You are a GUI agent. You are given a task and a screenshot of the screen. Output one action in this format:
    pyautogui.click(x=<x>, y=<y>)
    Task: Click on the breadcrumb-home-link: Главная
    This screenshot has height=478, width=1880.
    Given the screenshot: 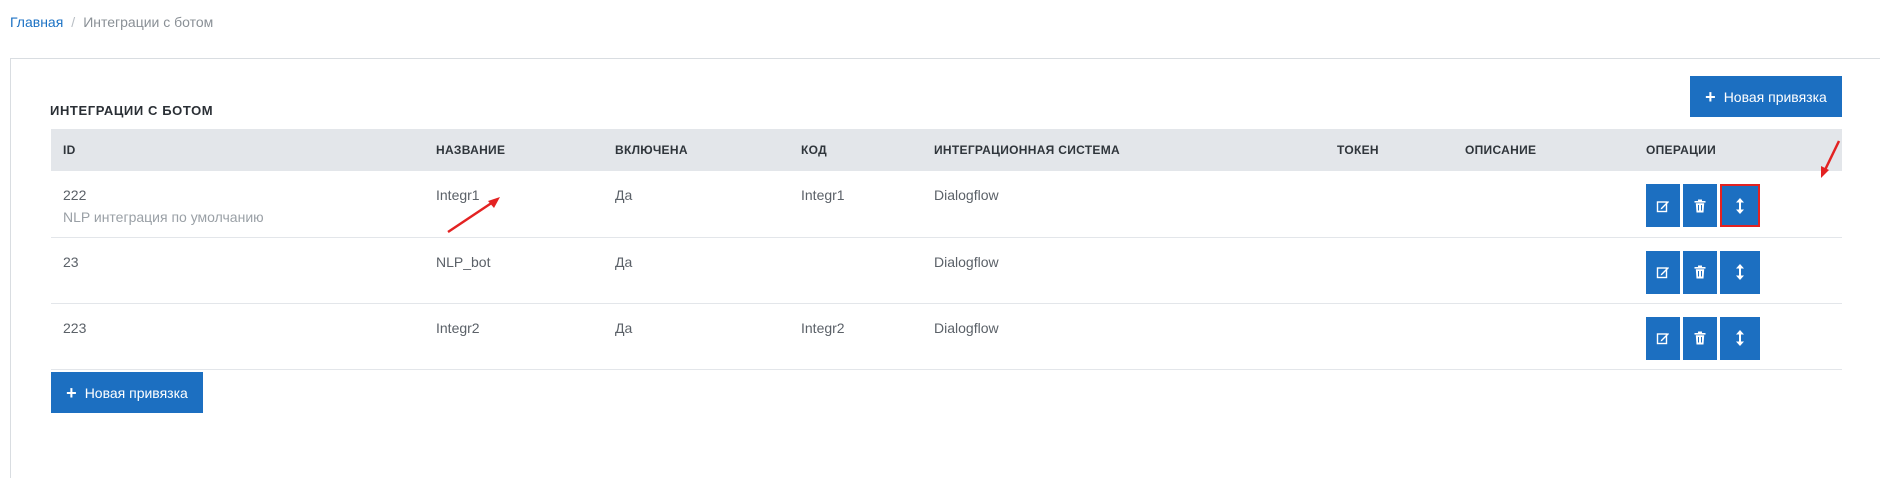 What is the action you would take?
    pyautogui.click(x=36, y=22)
    